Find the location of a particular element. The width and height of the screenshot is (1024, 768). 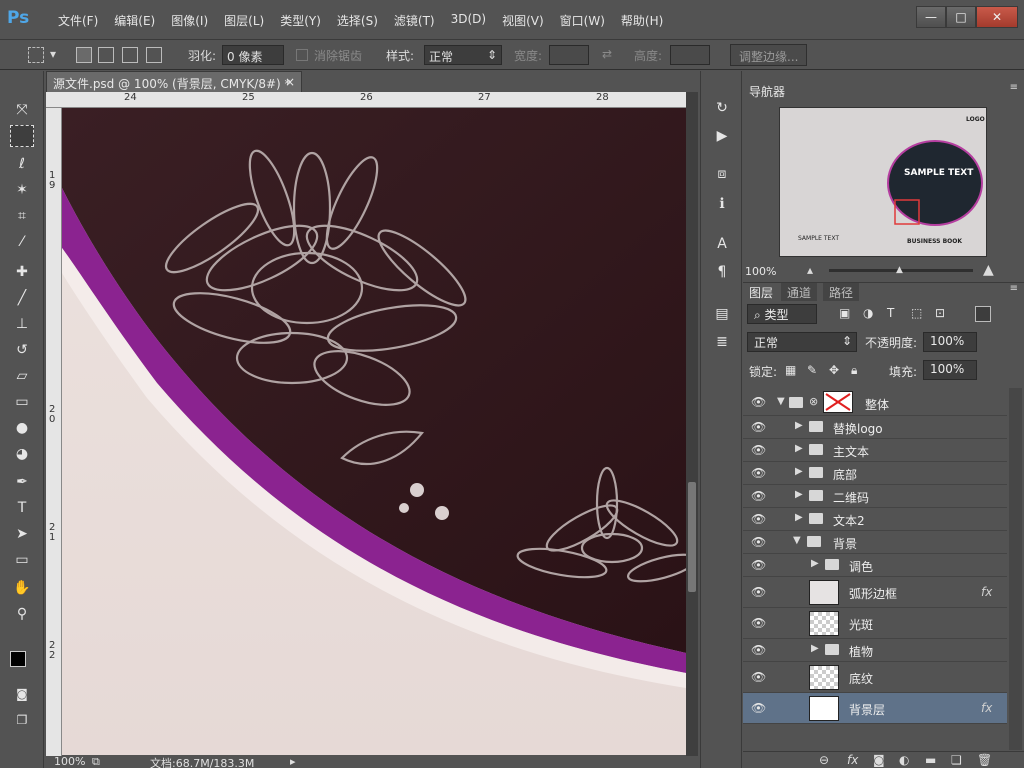

eyedropper-tool-icon: ⁄ is located at coordinates (22, 242).